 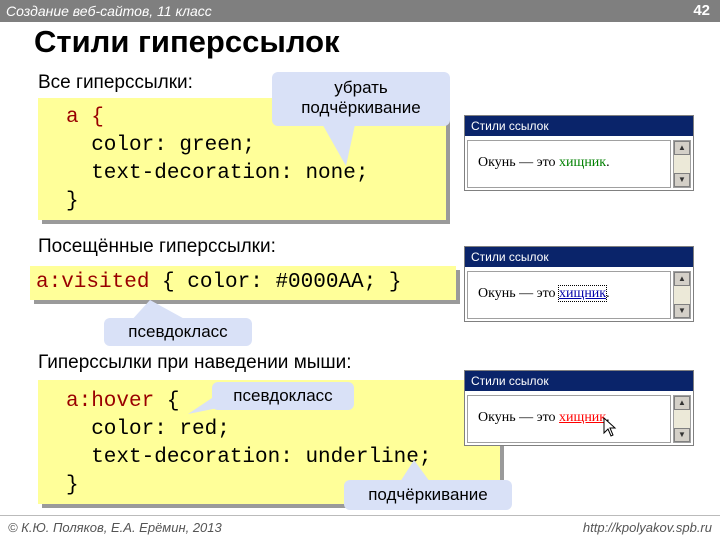 I want to click on link-hover: хищник, so click(x=582, y=417).